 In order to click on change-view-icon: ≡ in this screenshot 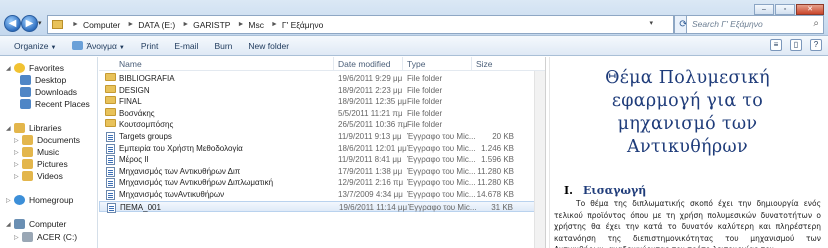, I will do `click(776, 45)`.